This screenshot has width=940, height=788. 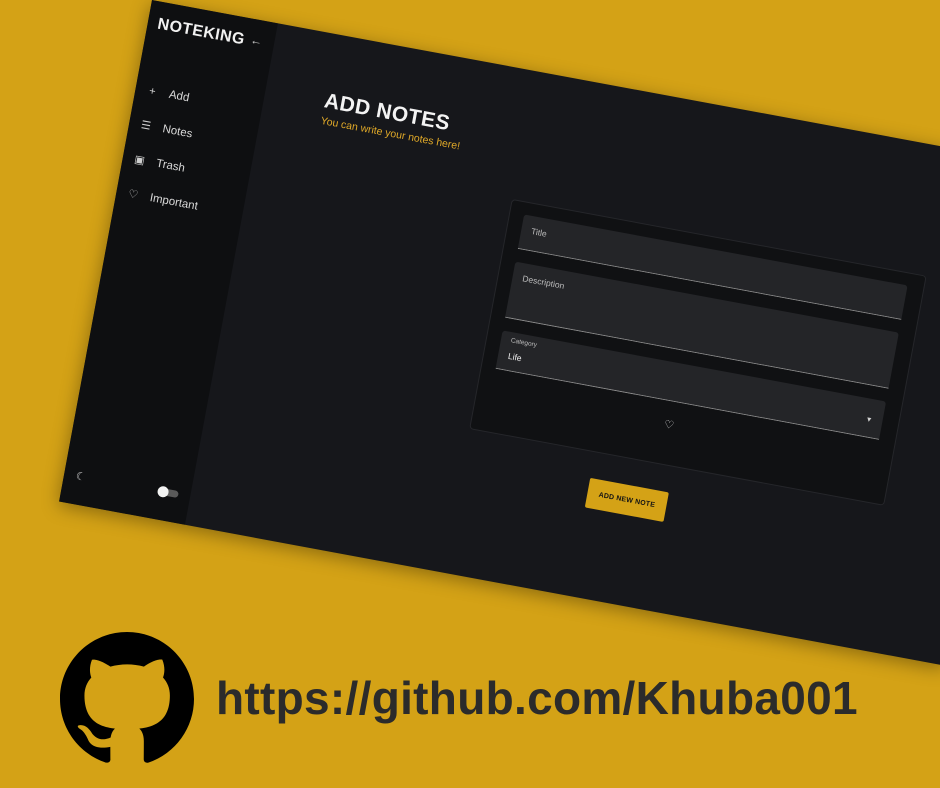 I want to click on github-icon, so click(x=127, y=697).